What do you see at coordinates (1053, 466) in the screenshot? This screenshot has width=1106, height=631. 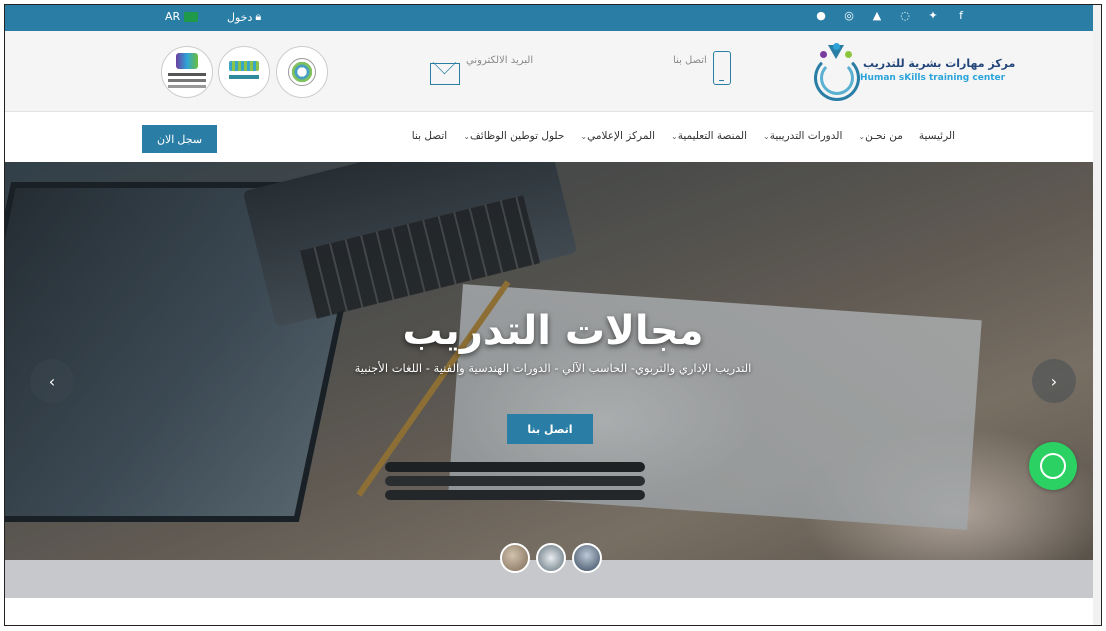 I see `whatsapp-chat-icon` at bounding box center [1053, 466].